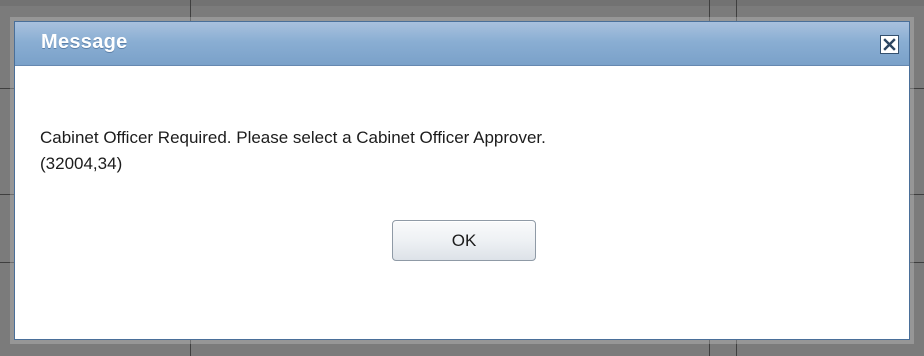  What do you see at coordinates (462, 44) in the screenshot?
I see `dialog-titlebar: Message` at bounding box center [462, 44].